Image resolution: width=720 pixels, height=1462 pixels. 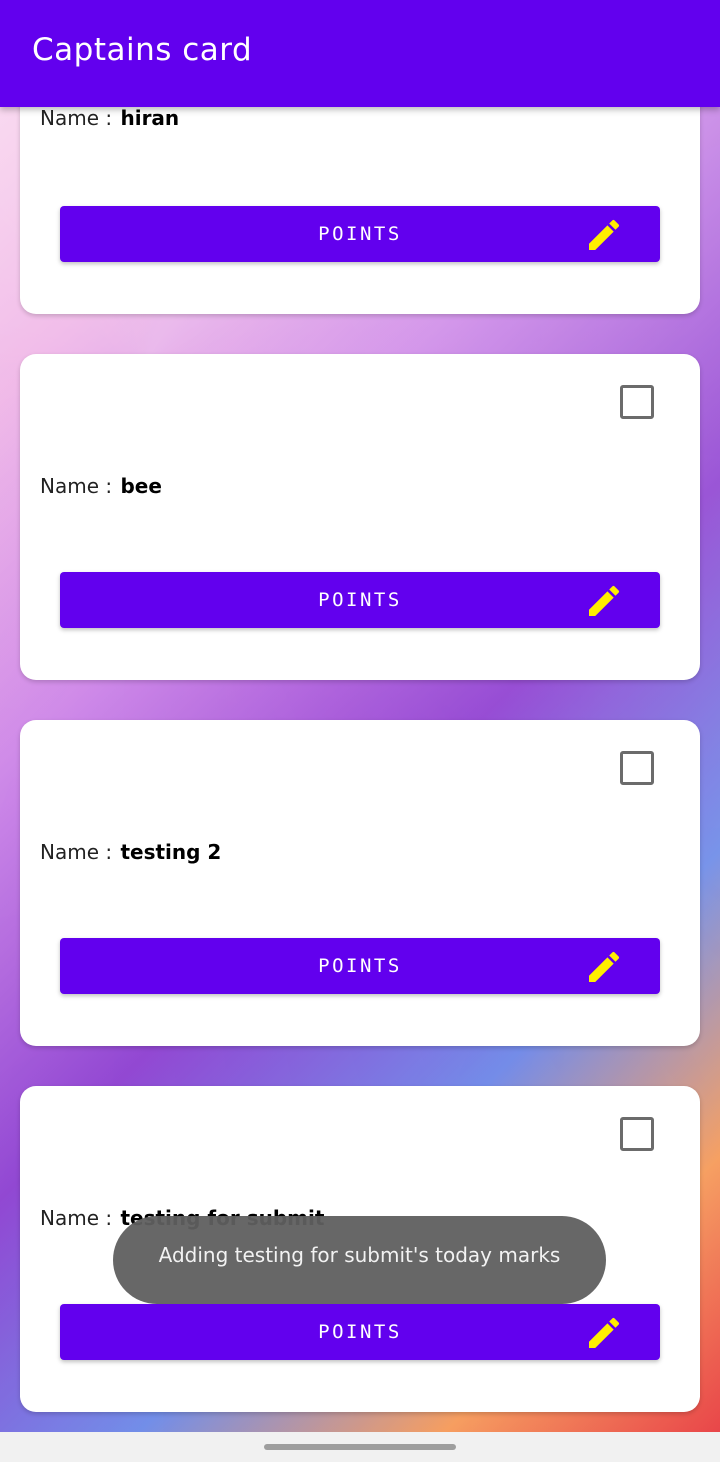 I want to click on name-row: Name : testing 2, so click(x=130, y=852).